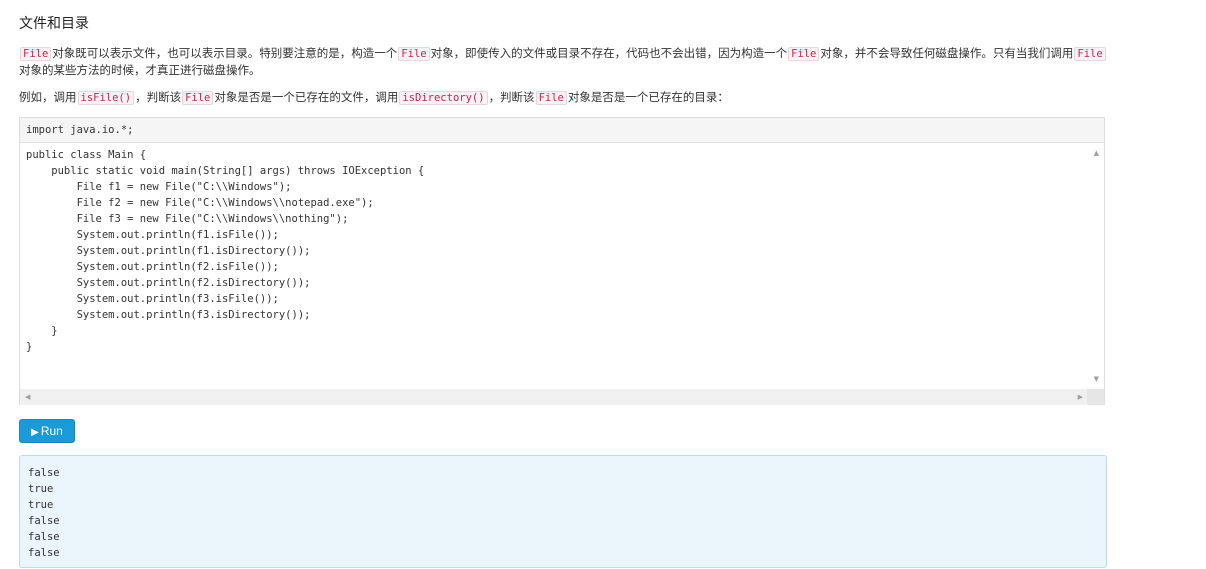 Image resolution: width=1206 pixels, height=569 pixels. What do you see at coordinates (44, 513) in the screenshot?
I see `output-text: false true true false false false` at bounding box center [44, 513].